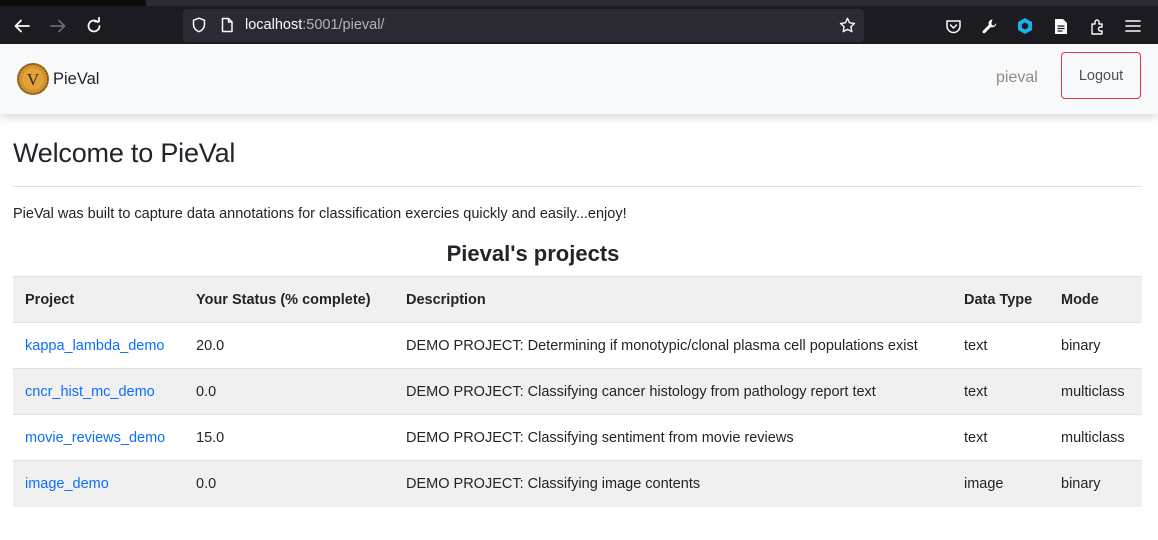  I want to click on nav-username: pieval, so click(1017, 78).